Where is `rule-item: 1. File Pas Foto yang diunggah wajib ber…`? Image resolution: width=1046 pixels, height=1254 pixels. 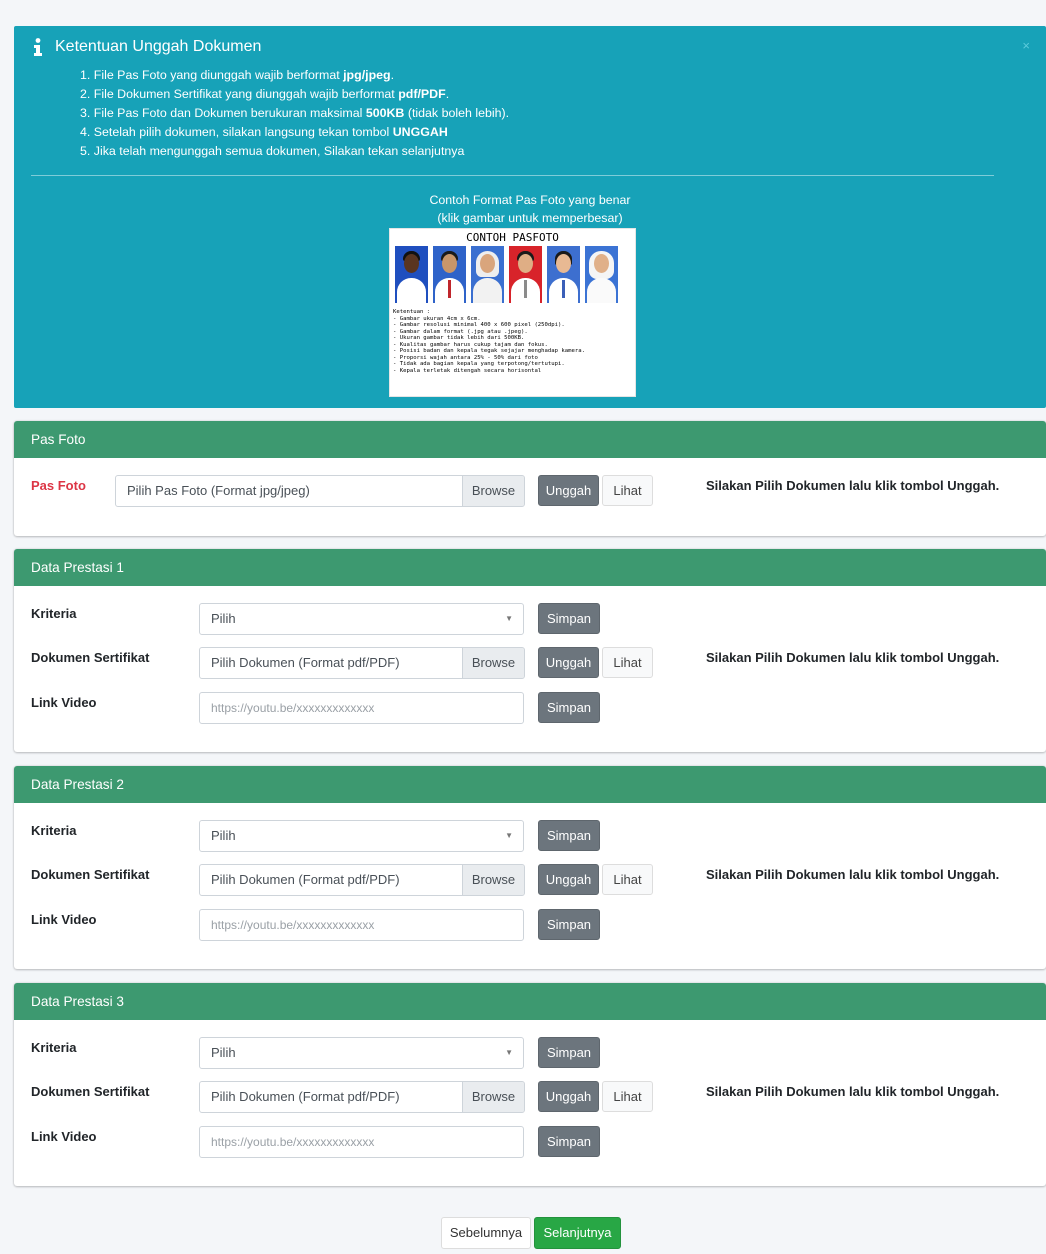 rule-item: 1. File Pas Foto yang diunggah wajib ber… is located at coordinates (237, 75).